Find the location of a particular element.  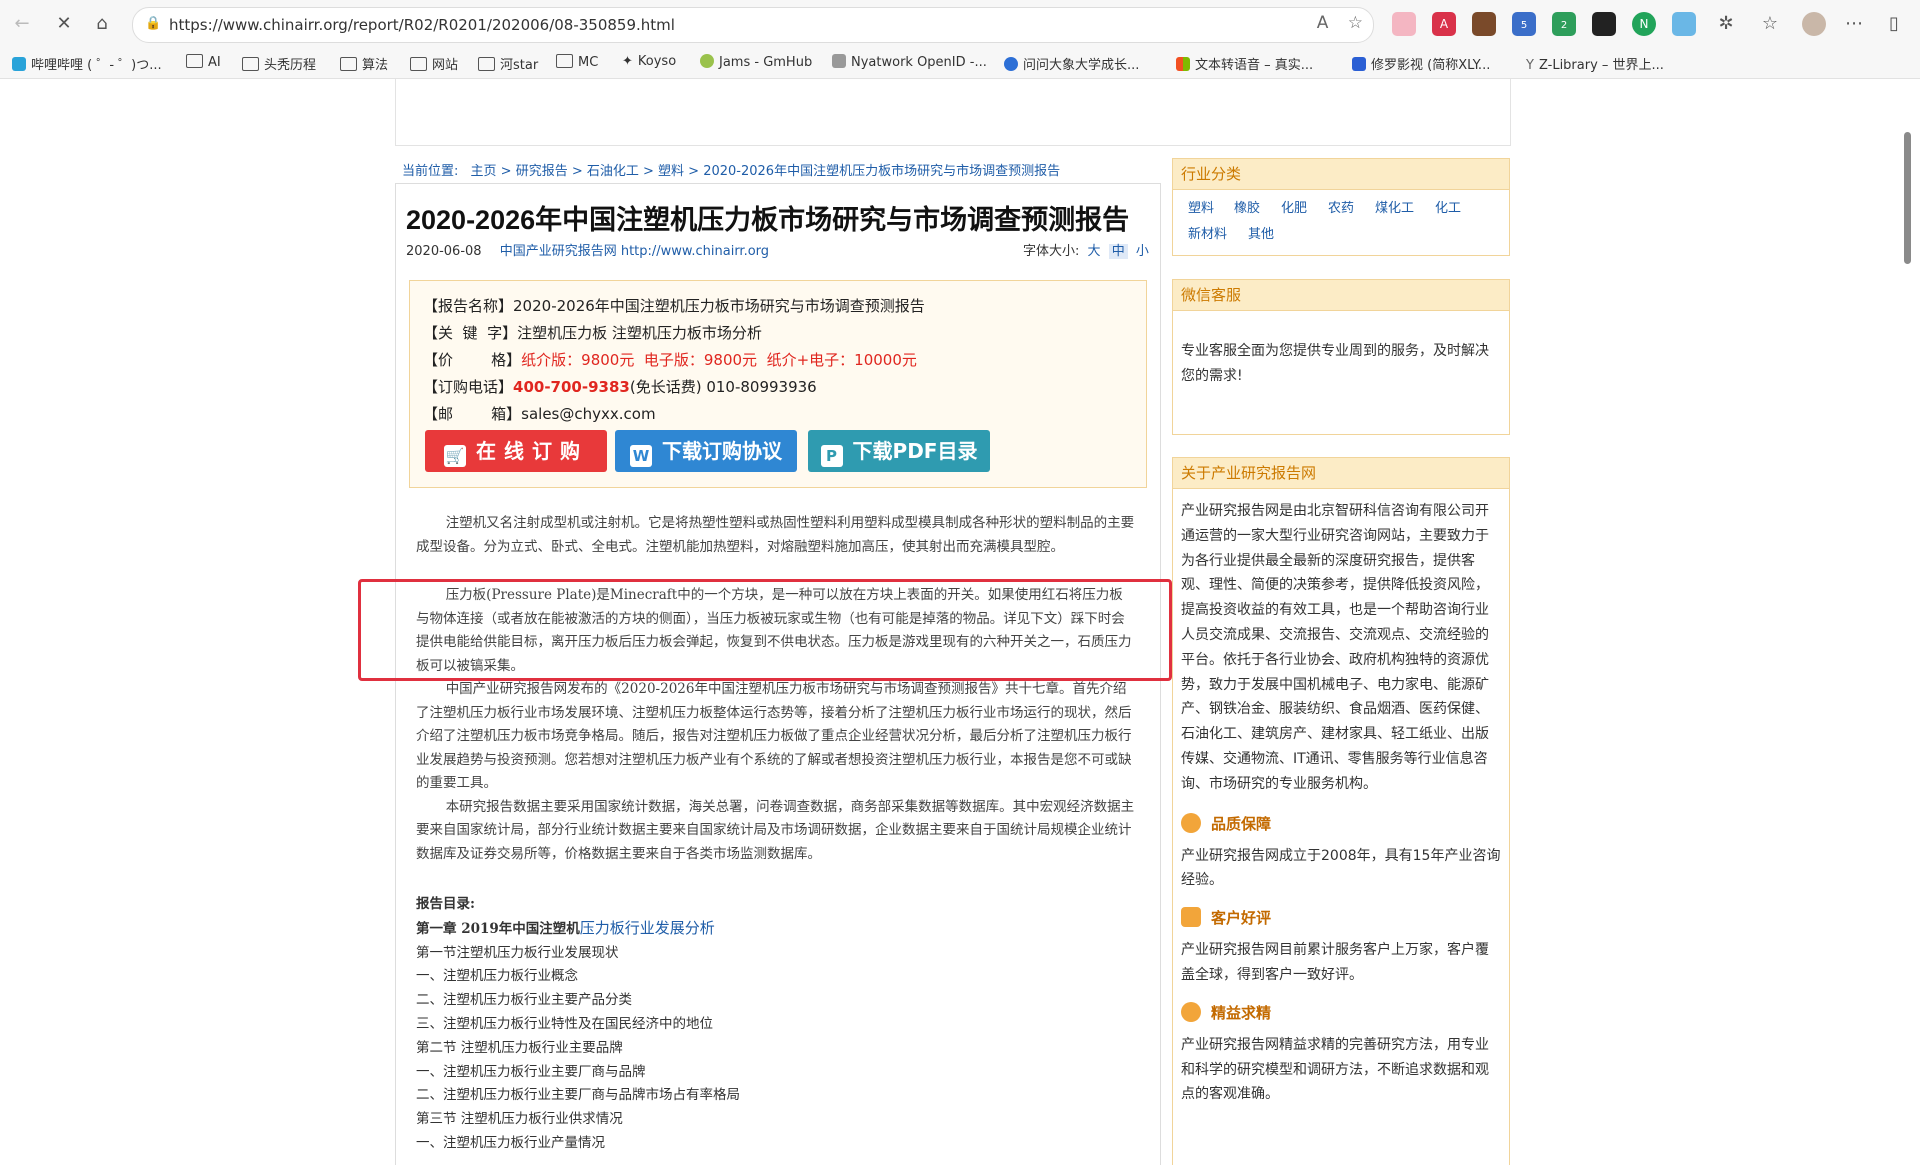

industry-link: 农药 is located at coordinates (1341, 206).